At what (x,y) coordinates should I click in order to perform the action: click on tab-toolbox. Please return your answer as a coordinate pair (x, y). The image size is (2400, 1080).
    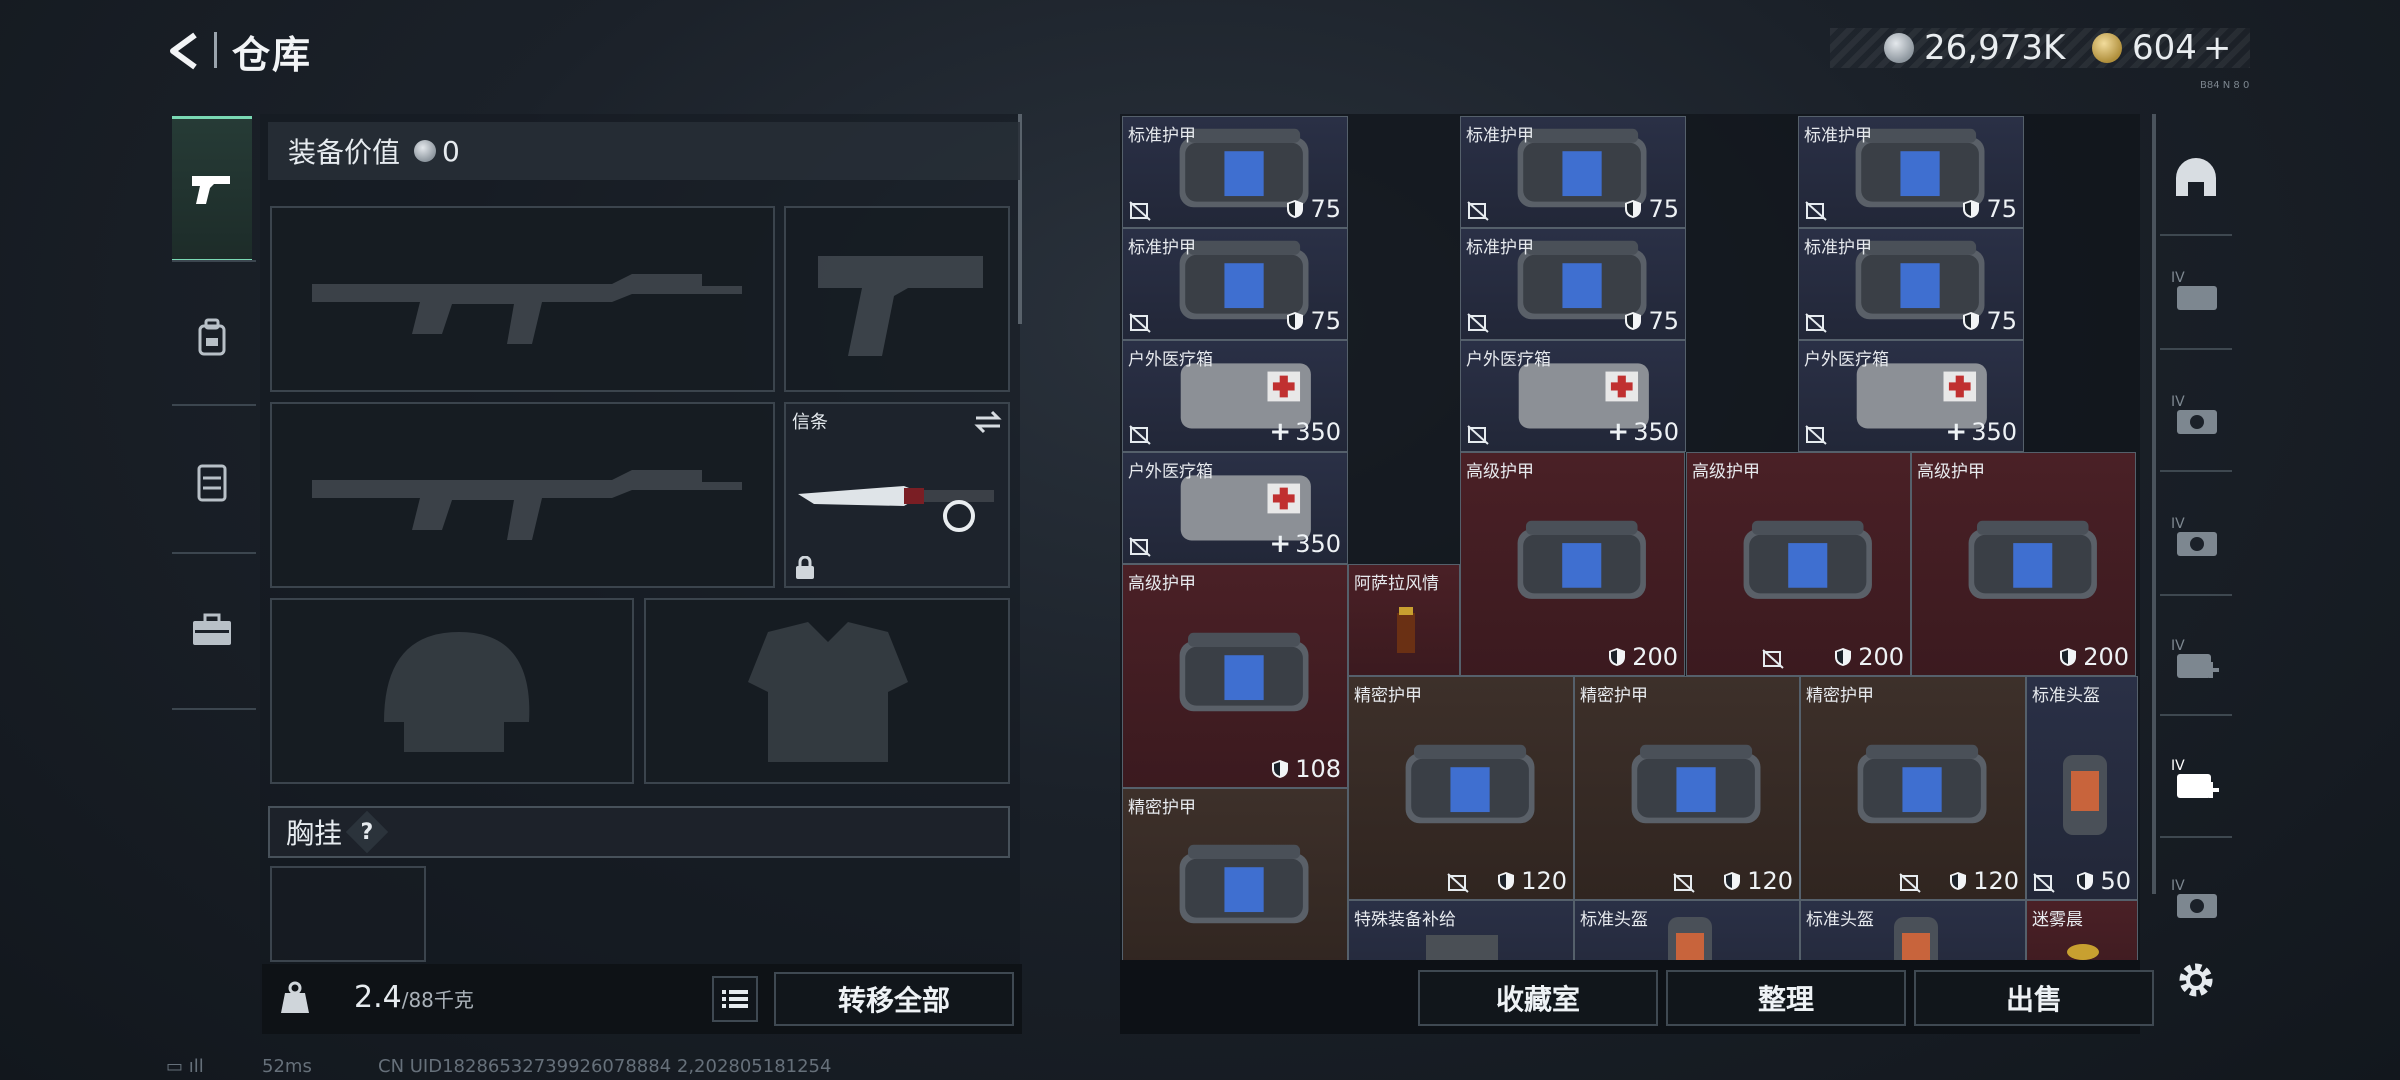
    Looking at the image, I should click on (212, 630).